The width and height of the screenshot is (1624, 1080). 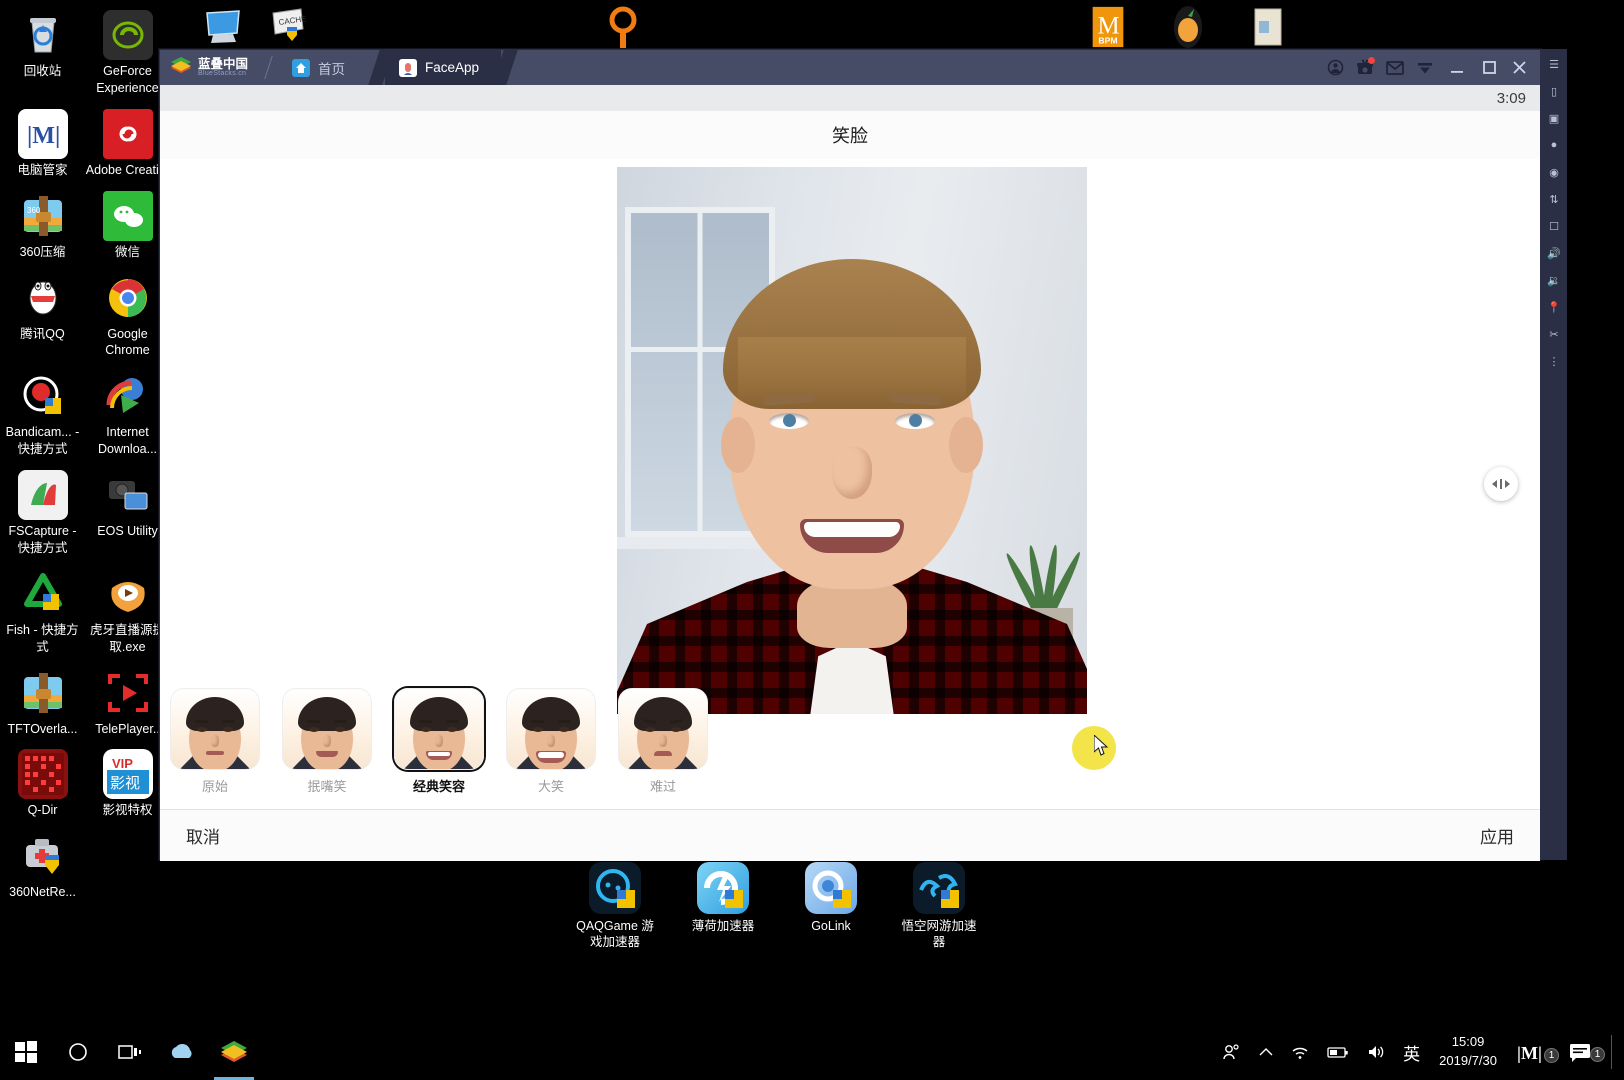 What do you see at coordinates (789, 421) in the screenshot?
I see `photo-eye-left` at bounding box center [789, 421].